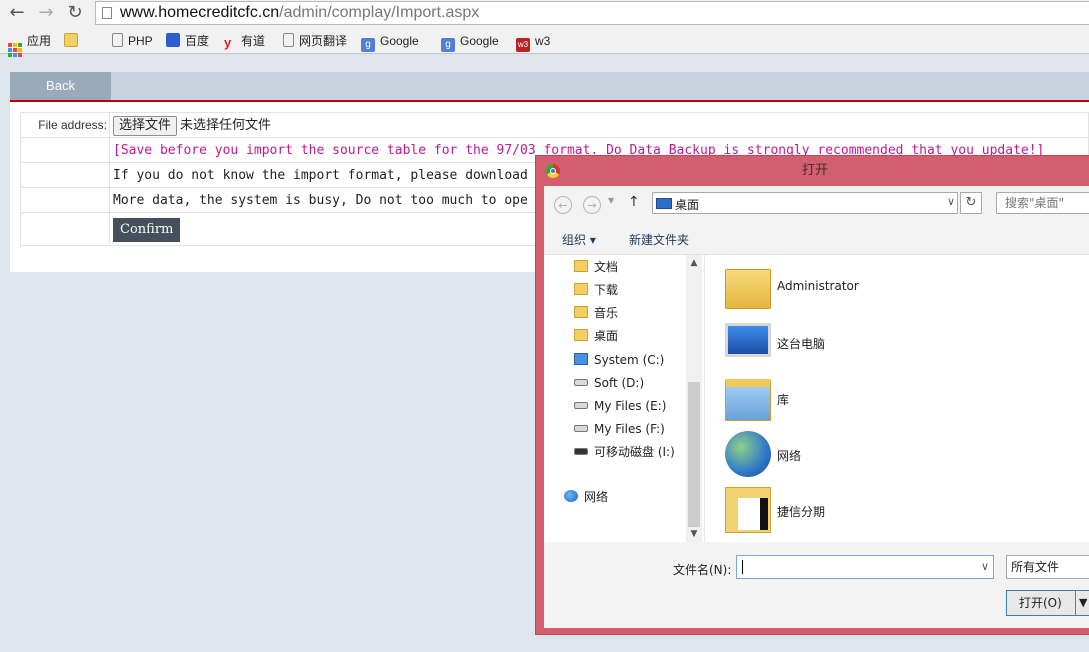 The width and height of the screenshot is (1089, 652). Describe the element at coordinates (629, 360) in the screenshot. I see `nav-label: System (C:)` at that location.